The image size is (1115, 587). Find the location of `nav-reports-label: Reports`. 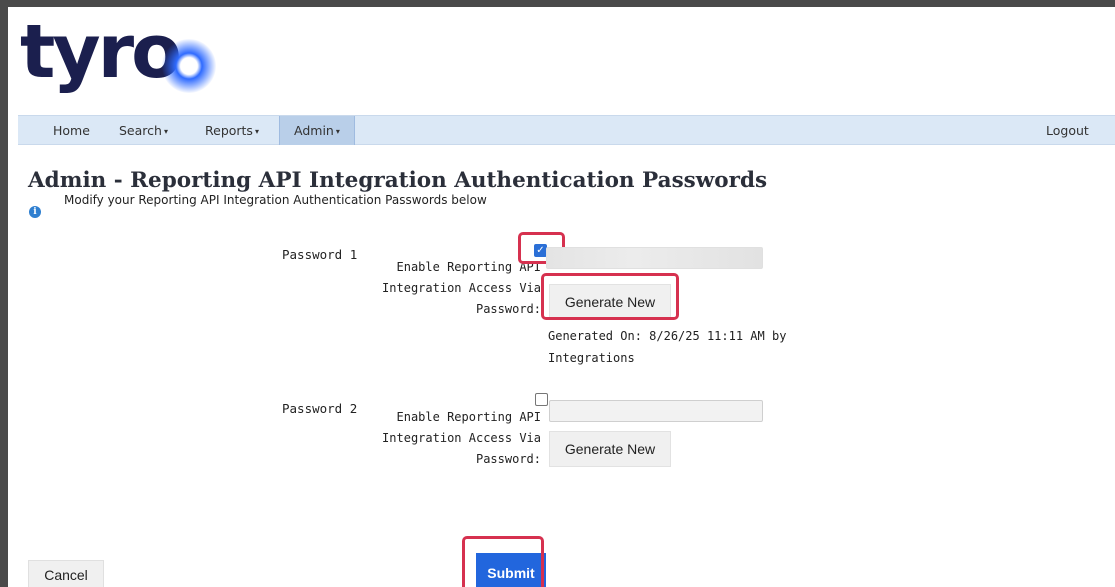

nav-reports-label: Reports is located at coordinates (229, 130).